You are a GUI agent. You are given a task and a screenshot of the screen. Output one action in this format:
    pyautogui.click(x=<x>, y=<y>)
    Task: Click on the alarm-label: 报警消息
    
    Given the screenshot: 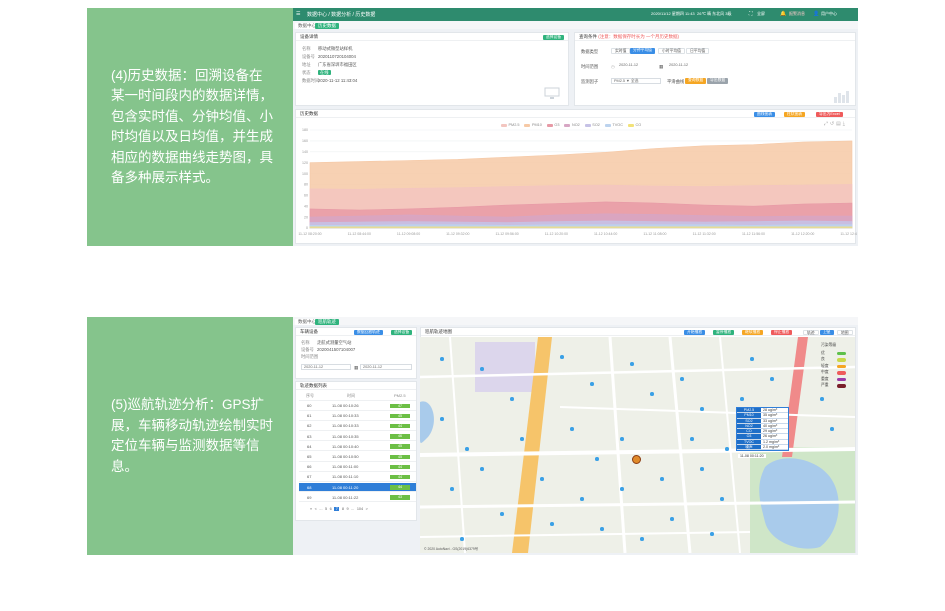 What is the action you would take?
    pyautogui.click(x=797, y=14)
    